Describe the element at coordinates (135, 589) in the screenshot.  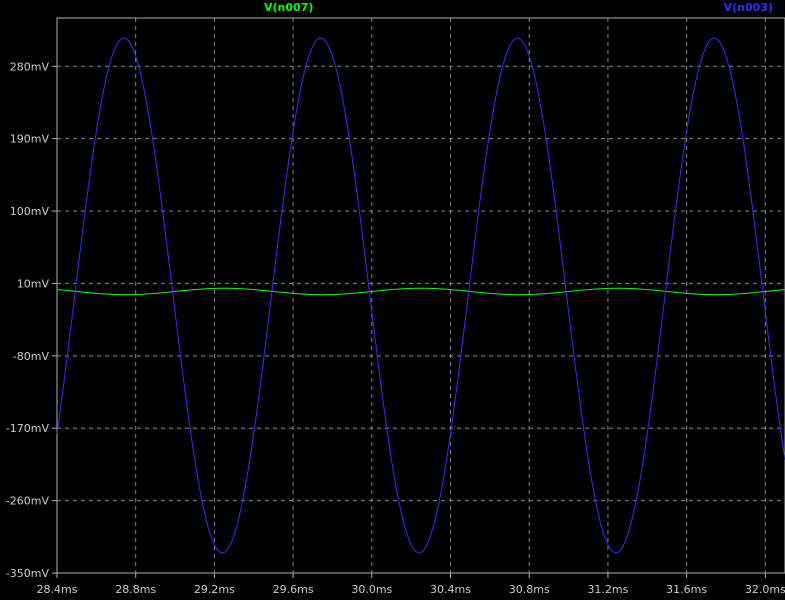
I see `x-tick-label: 28.8ms` at that location.